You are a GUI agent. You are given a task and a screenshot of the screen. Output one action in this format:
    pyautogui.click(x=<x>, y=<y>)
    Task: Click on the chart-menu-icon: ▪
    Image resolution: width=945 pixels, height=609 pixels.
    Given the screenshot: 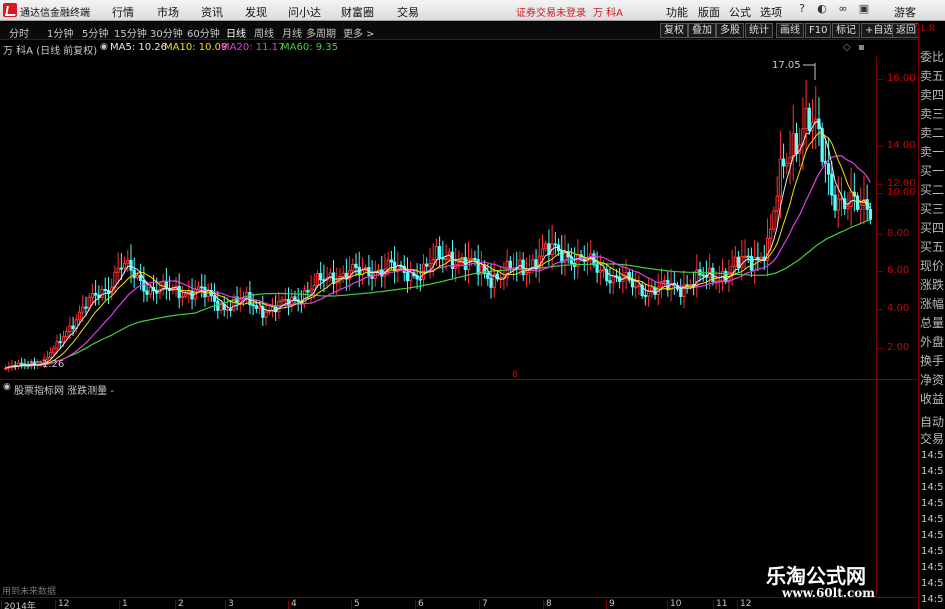 What is the action you would take?
    pyautogui.click(x=861, y=47)
    